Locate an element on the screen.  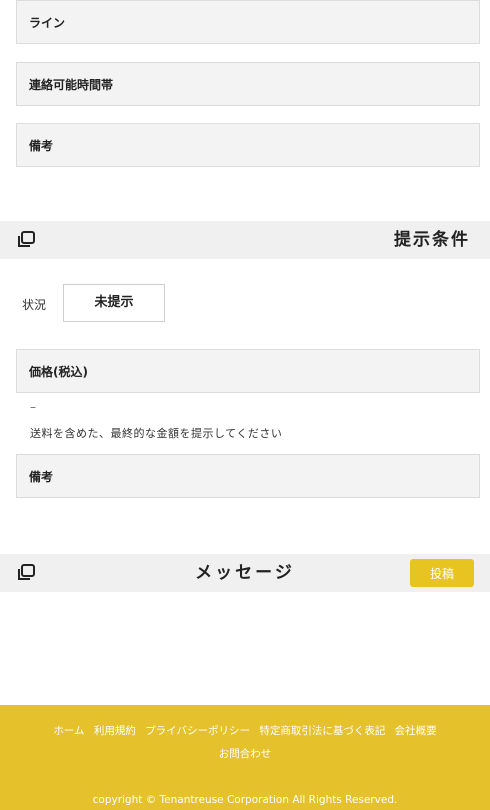
post-button: 投稿 is located at coordinates (442, 573).